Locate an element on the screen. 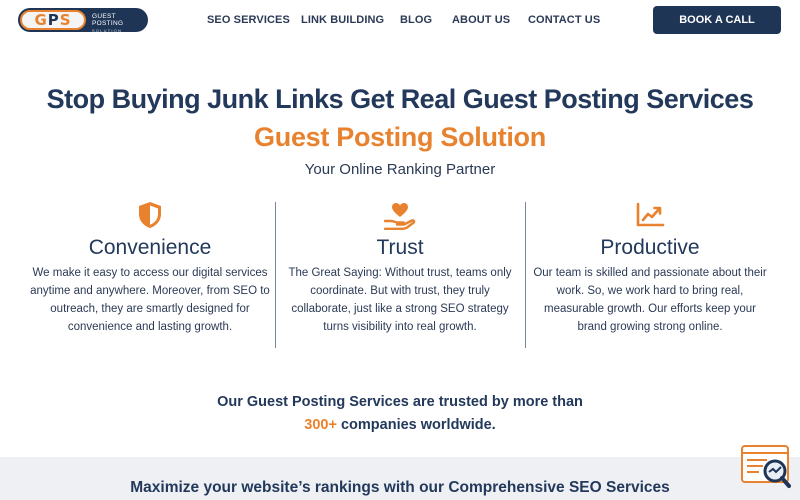 The width and height of the screenshot is (800, 500). trust-line-2-rest: companies worldwide. is located at coordinates (416, 425).